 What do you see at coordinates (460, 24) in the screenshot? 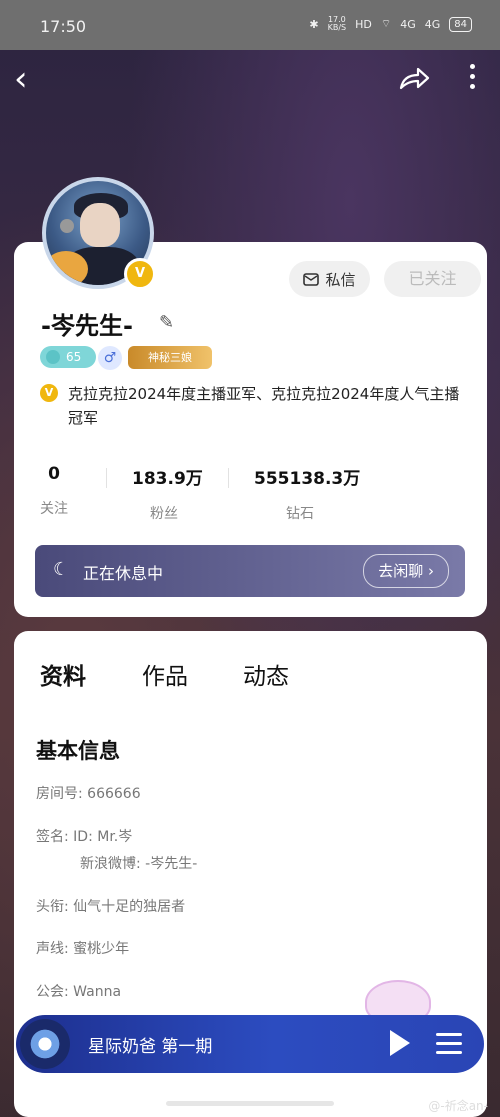
I see `battery-icon: 84` at bounding box center [460, 24].